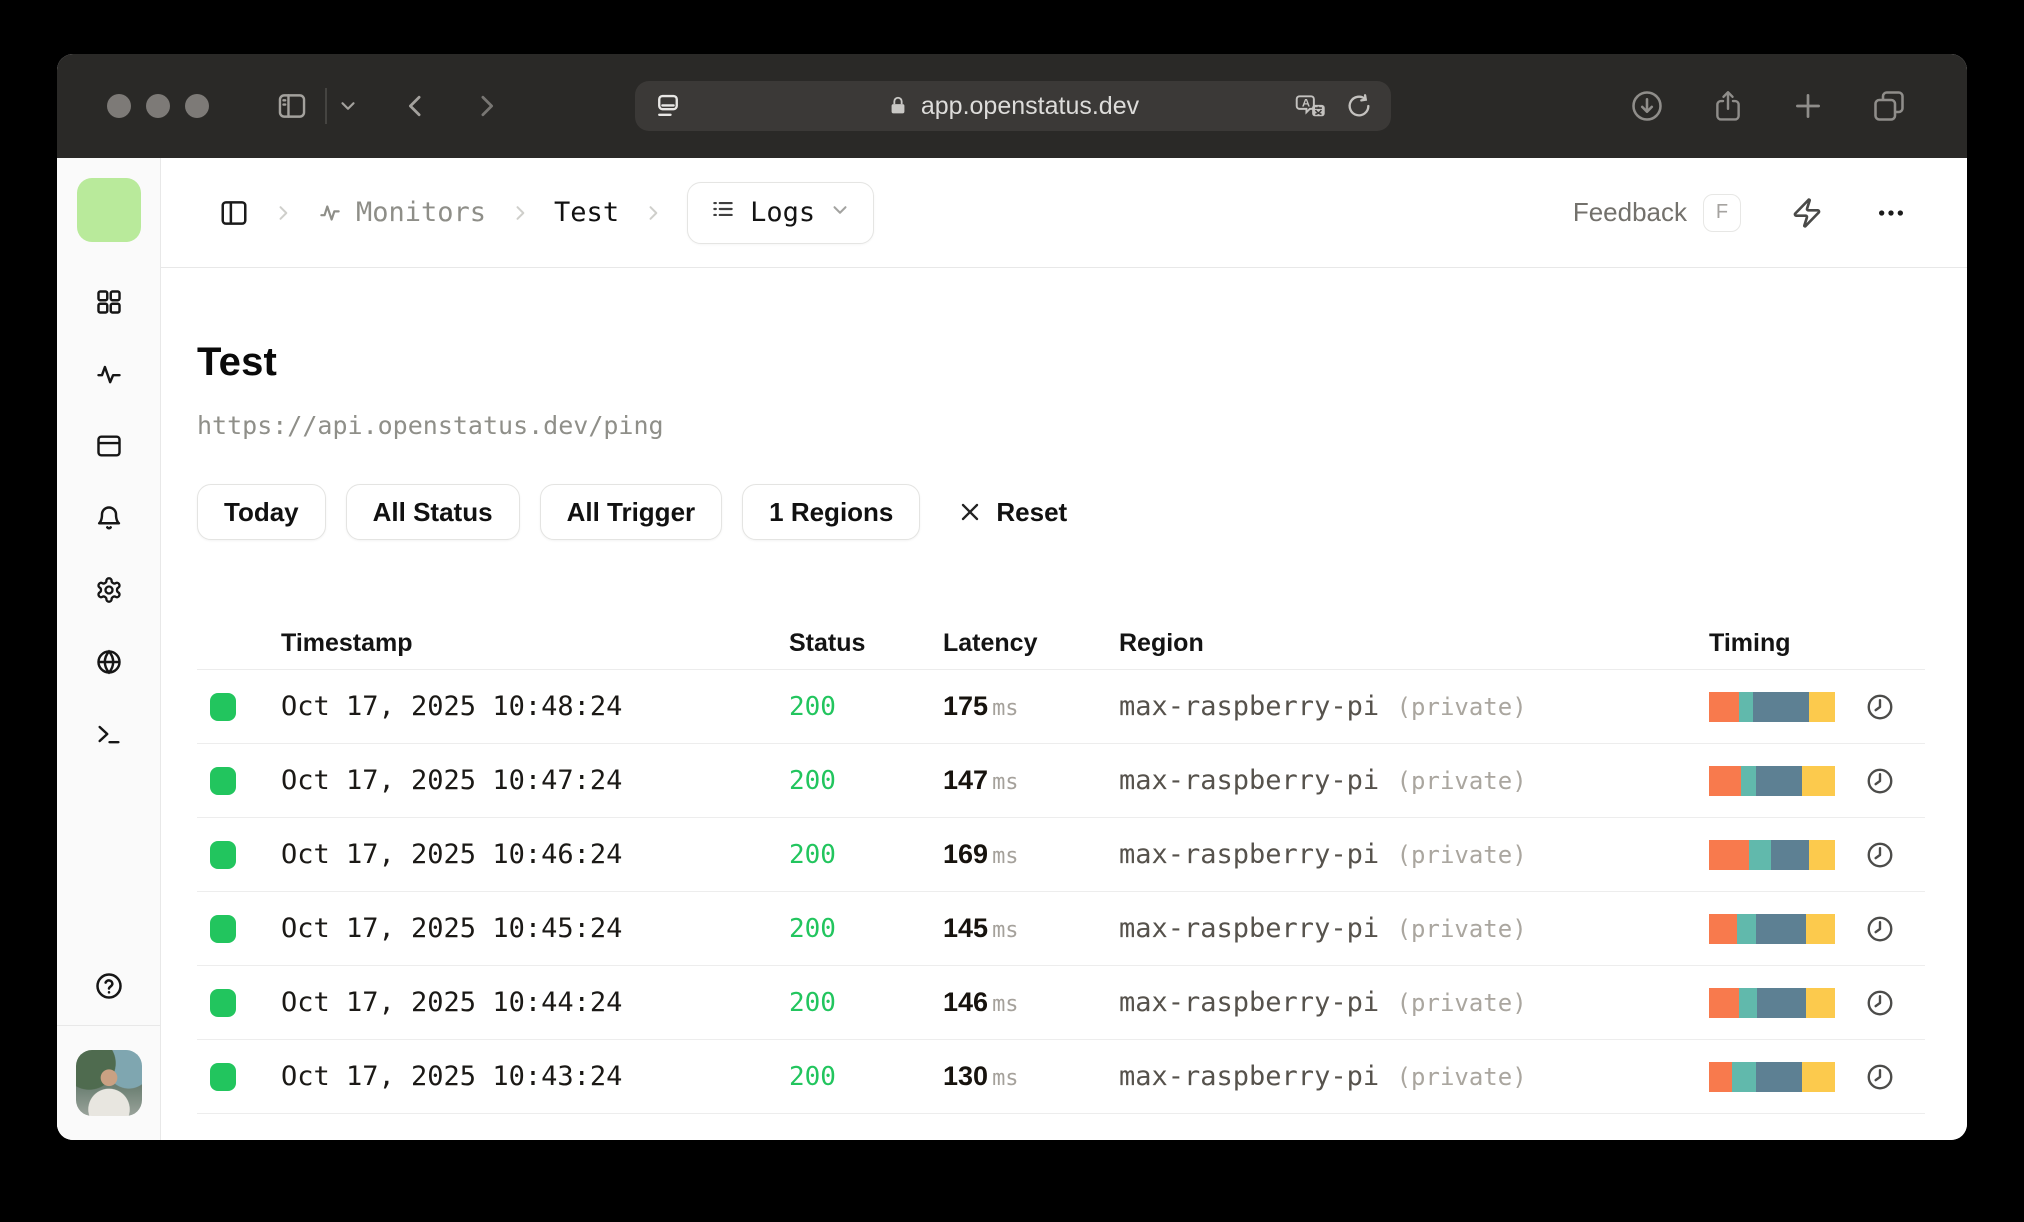 The height and width of the screenshot is (1222, 2024). I want to click on log-timestamp: Oct 17, 2025 10:45:24, so click(452, 928).